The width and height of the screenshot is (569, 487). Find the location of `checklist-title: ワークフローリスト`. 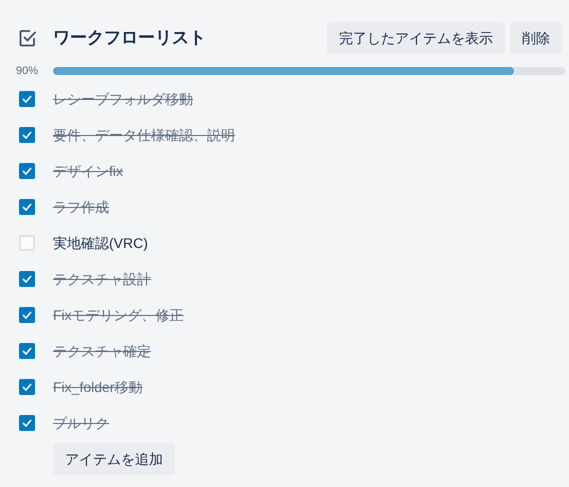

checklist-title: ワークフローリスト is located at coordinates (129, 38).